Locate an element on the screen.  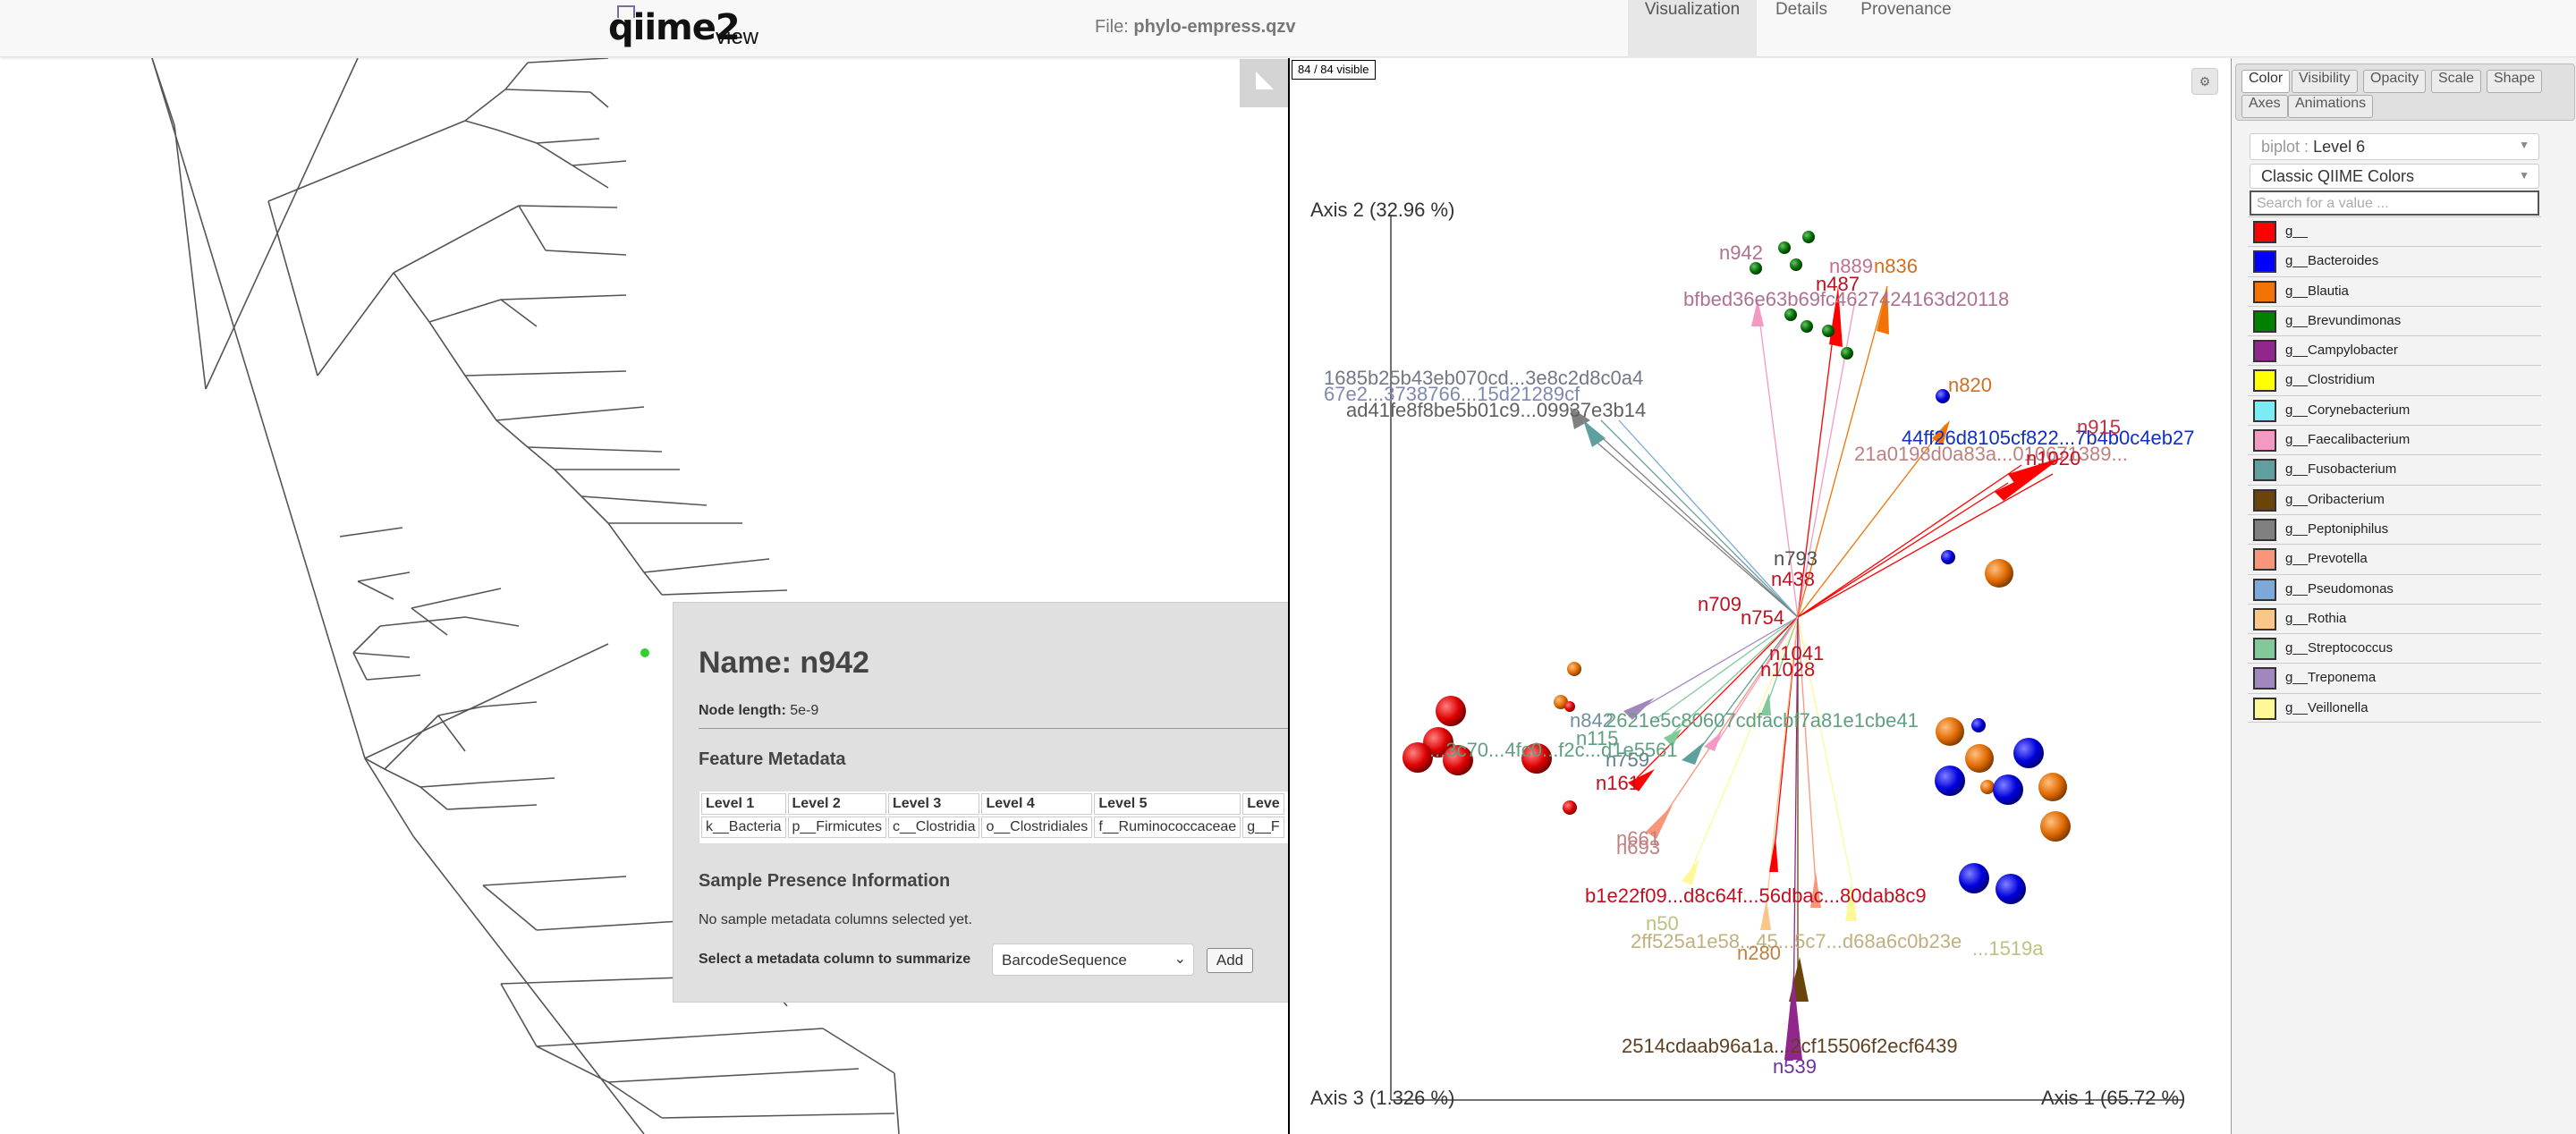
metadata-column-select-value: BarcodeSequence is located at coordinates (1064, 960).